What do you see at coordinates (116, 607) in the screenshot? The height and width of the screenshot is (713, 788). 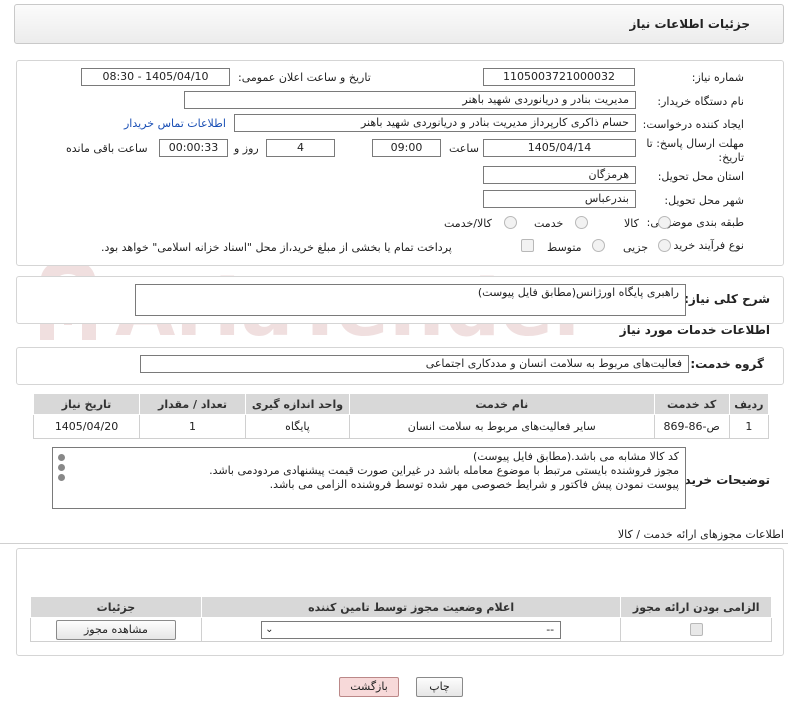 I see `col-permit-details: جزئیات` at bounding box center [116, 607].